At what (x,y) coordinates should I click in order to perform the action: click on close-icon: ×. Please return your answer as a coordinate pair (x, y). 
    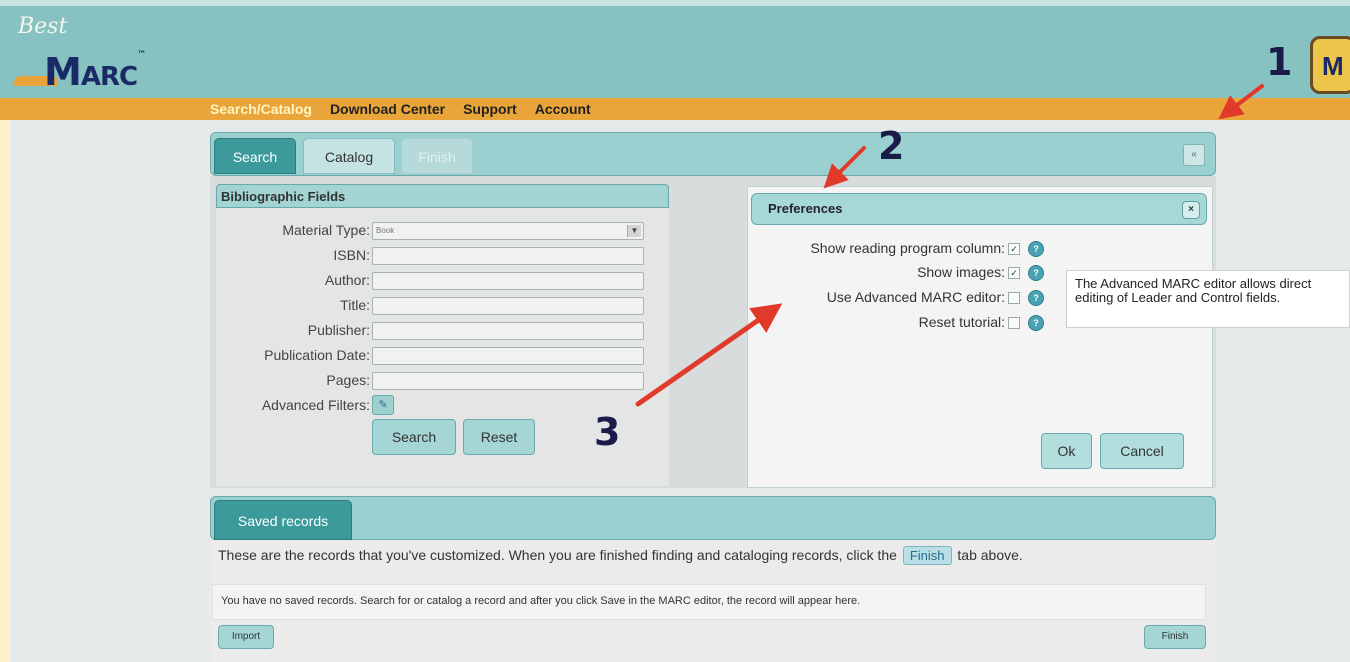
    Looking at the image, I should click on (1191, 210).